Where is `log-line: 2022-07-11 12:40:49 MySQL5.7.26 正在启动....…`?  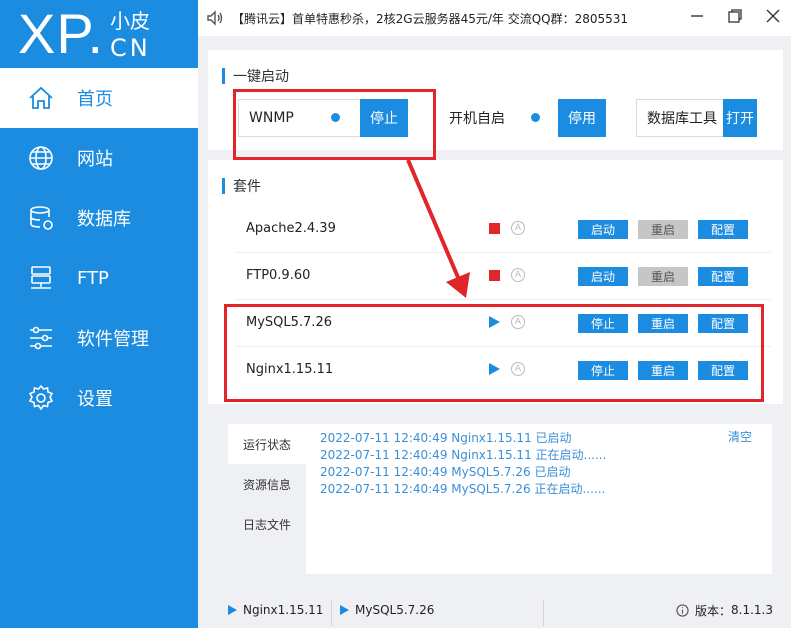 log-line: 2022-07-11 12:40:49 MySQL5.7.26 正在启动....… is located at coordinates (463, 489).